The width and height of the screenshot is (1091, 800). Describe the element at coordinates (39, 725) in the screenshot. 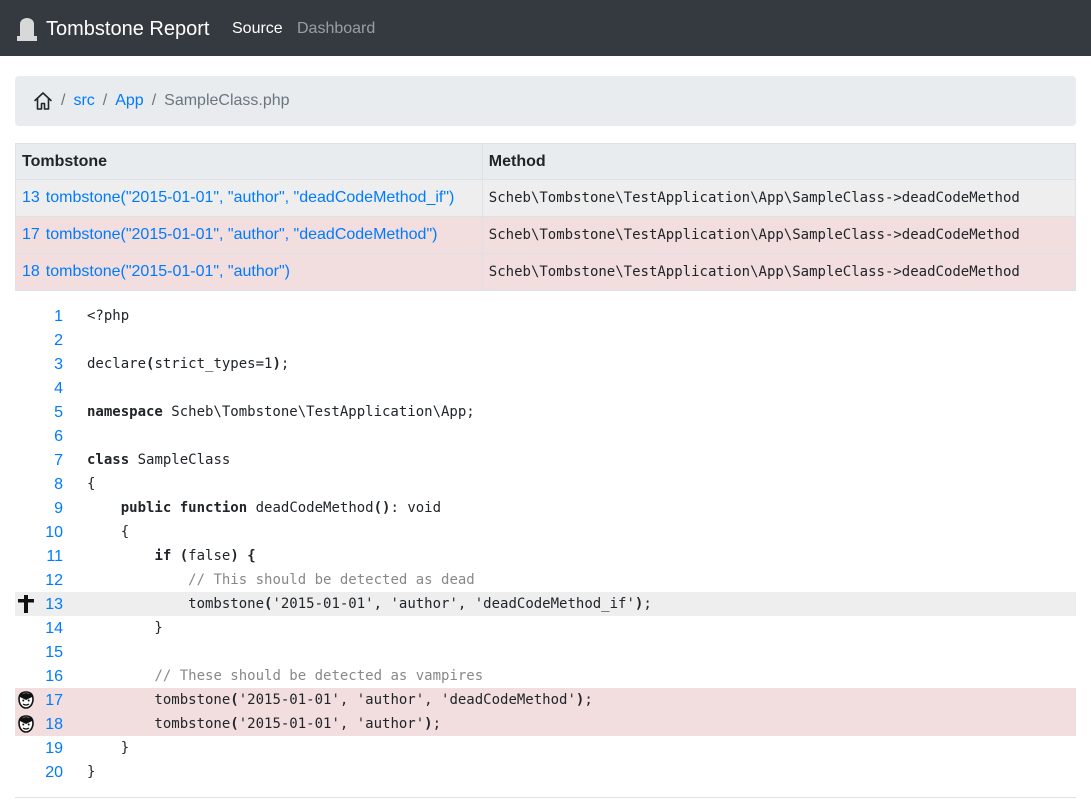

I see `line-number-link: 18` at that location.